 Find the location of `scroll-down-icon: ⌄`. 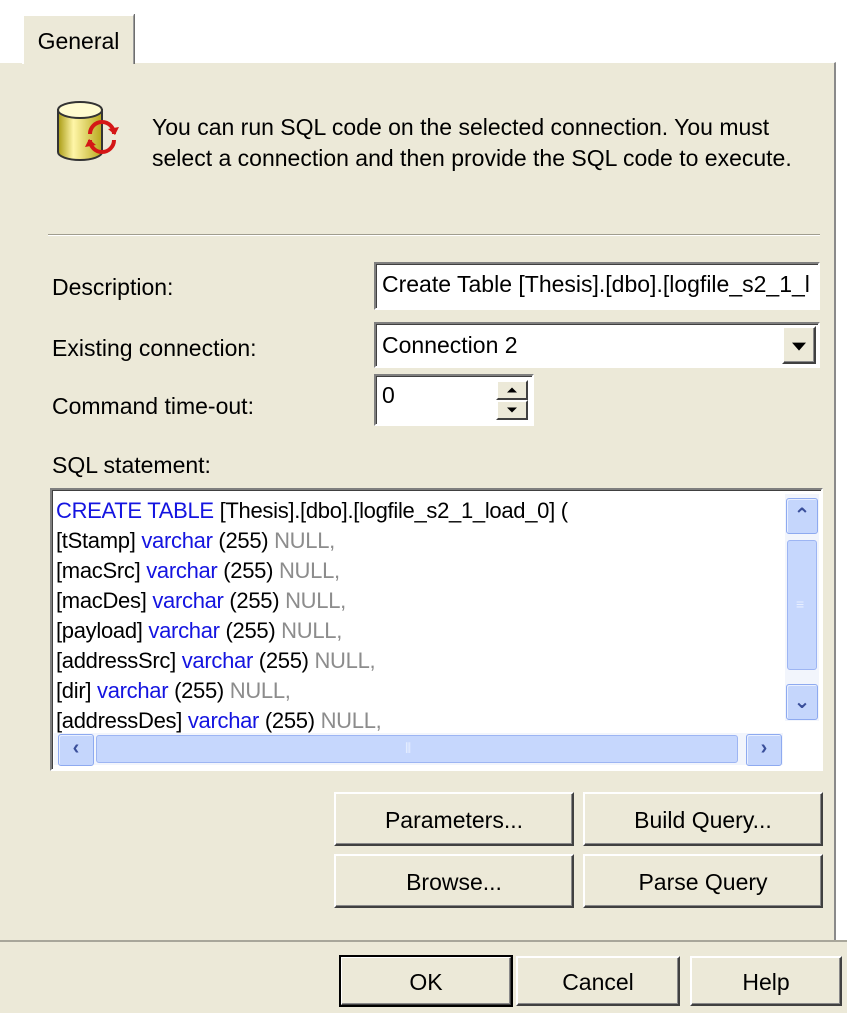

scroll-down-icon: ⌄ is located at coordinates (802, 702).